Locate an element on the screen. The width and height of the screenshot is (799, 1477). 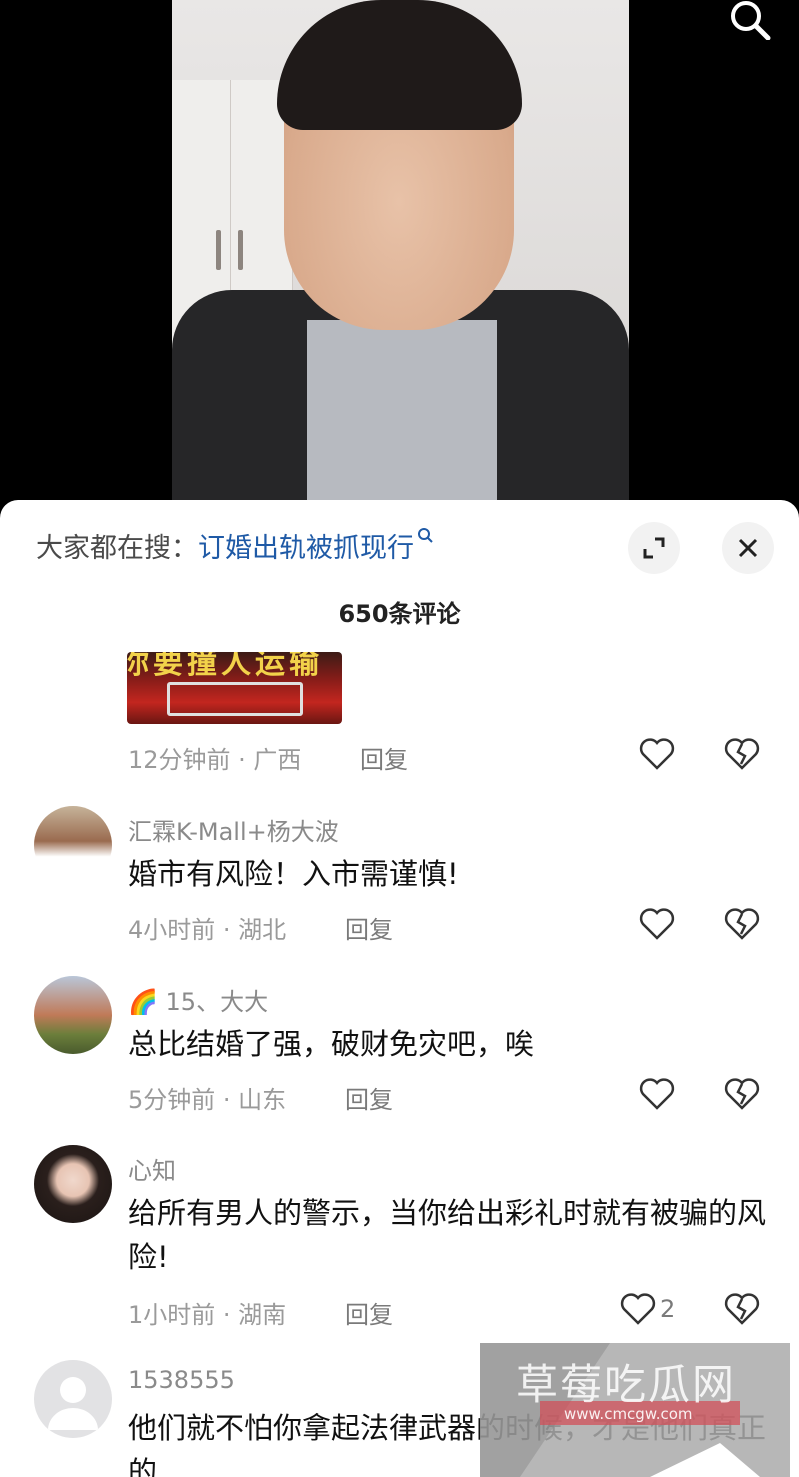
trending-query-link: 订婚出轨被抓现行 is located at coordinates (306, 548).